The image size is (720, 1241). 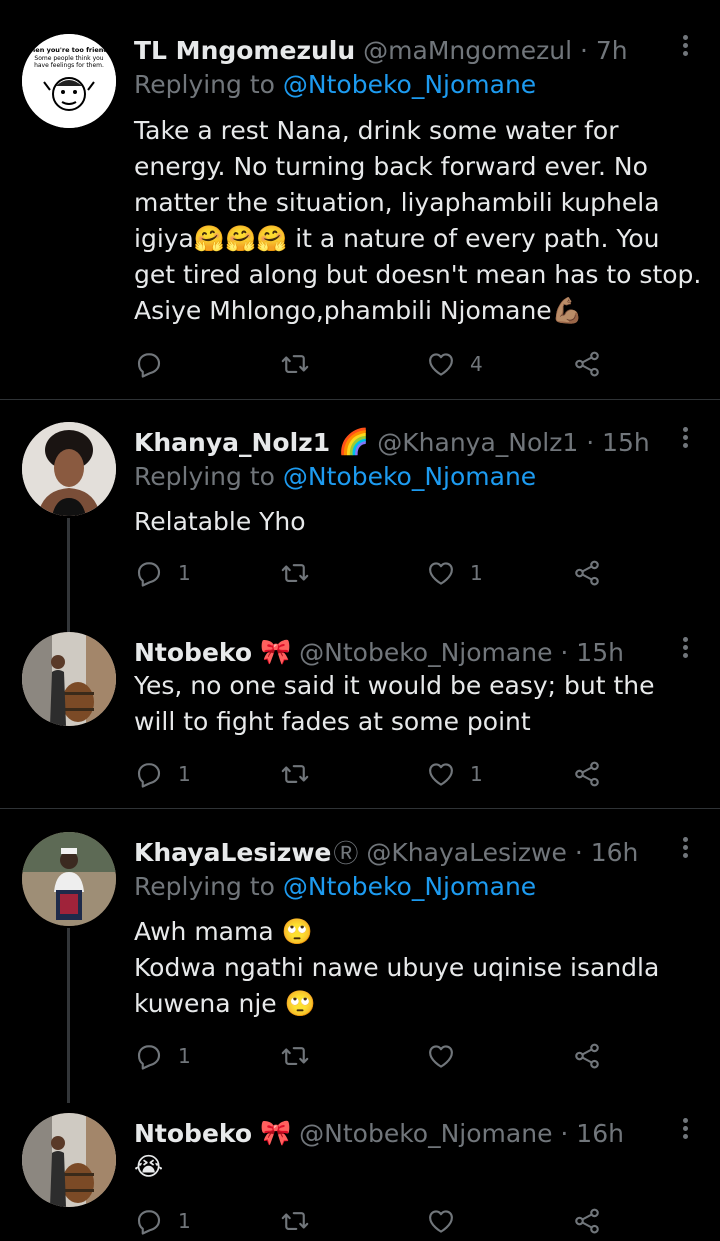 I want to click on tweet-text: 😭, so click(x=419, y=1167).